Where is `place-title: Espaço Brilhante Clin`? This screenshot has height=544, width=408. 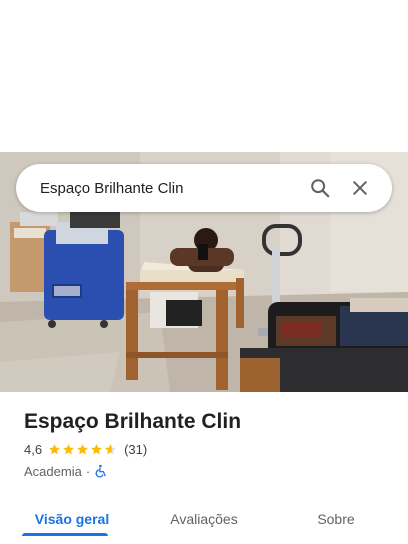 place-title: Espaço Brilhante Clin is located at coordinates (133, 421).